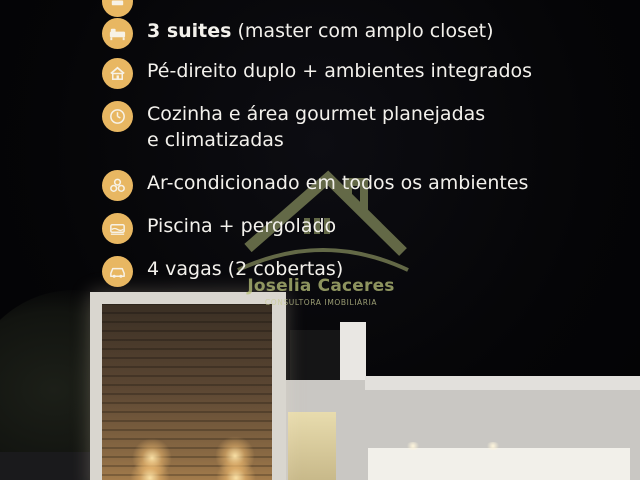 This screenshot has height=480, width=640. I want to click on car-icon, so click(117, 271).